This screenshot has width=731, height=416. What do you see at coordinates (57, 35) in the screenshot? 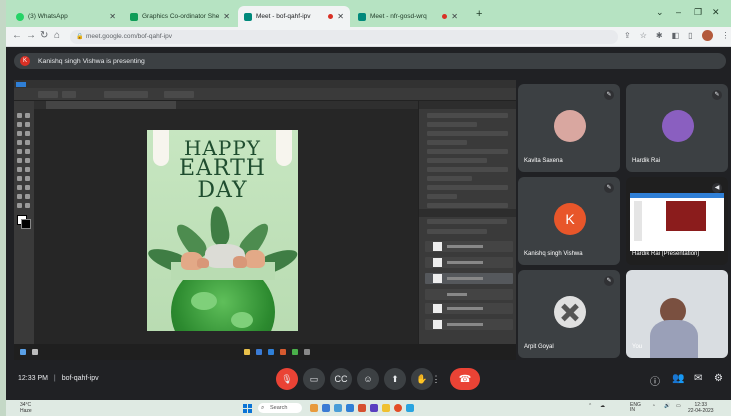
I see `home-icon: ⌂` at bounding box center [57, 35].